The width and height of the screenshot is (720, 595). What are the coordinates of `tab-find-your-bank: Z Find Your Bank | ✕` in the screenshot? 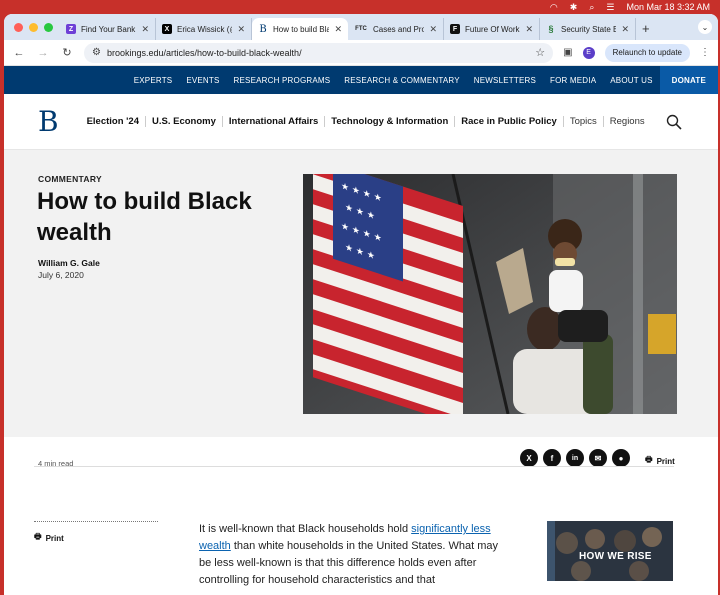 It's located at (108, 29).